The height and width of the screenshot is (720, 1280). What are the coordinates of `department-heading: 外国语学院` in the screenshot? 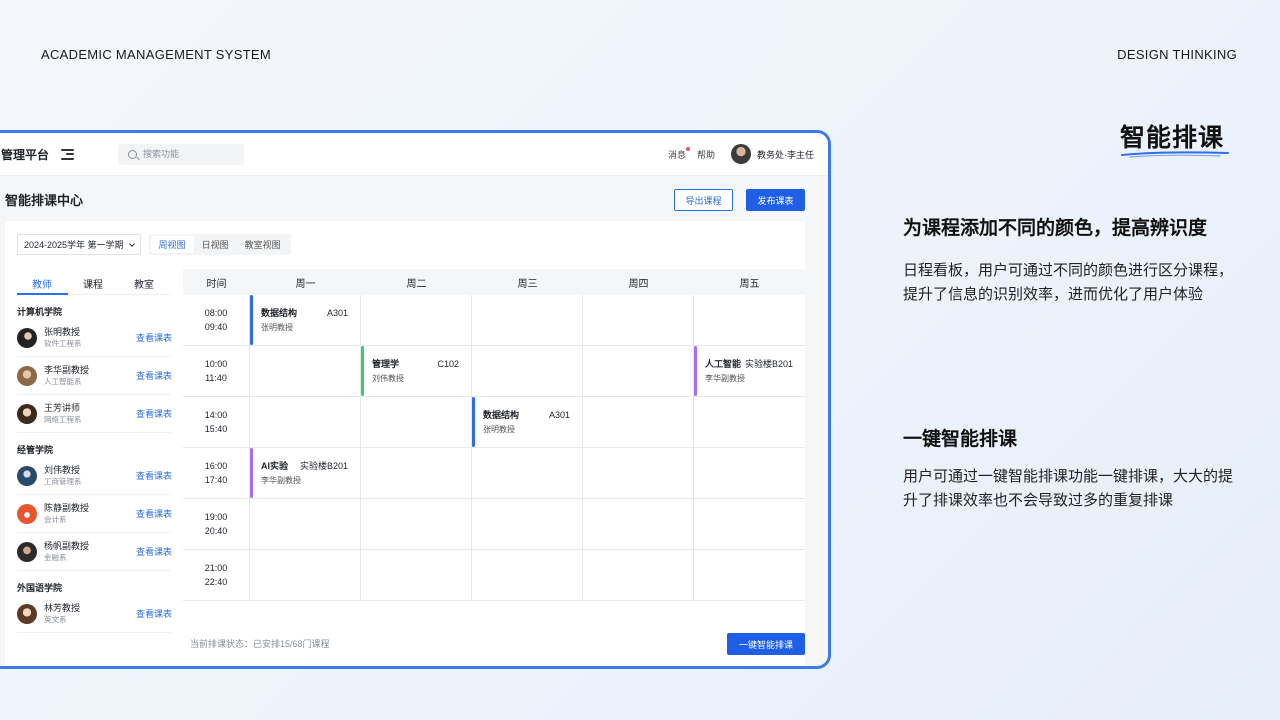 It's located at (40, 588).